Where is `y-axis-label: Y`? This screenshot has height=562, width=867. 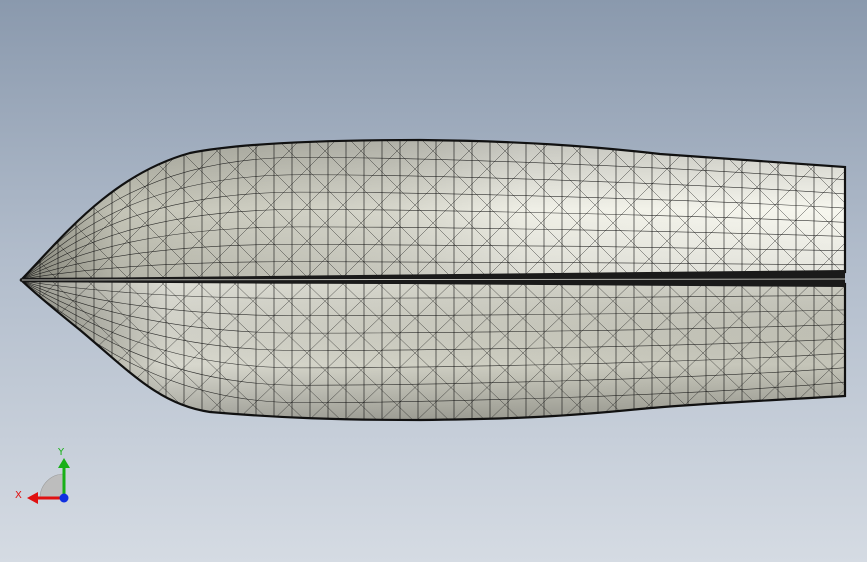 y-axis-label: Y is located at coordinates (61, 452).